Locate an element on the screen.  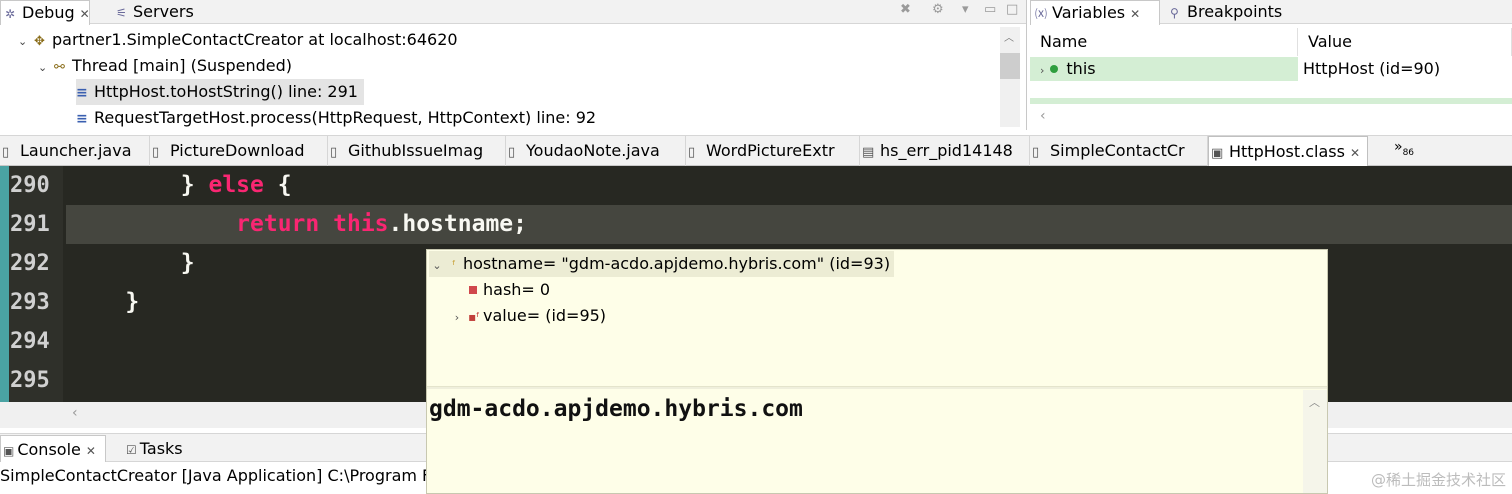
line-number: 293 is located at coordinates (30, 302).